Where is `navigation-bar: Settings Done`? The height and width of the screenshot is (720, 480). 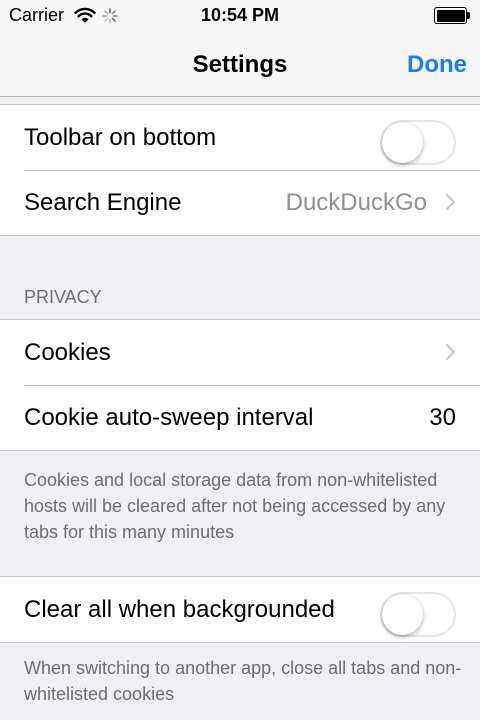 navigation-bar: Settings Done is located at coordinates (240, 68).